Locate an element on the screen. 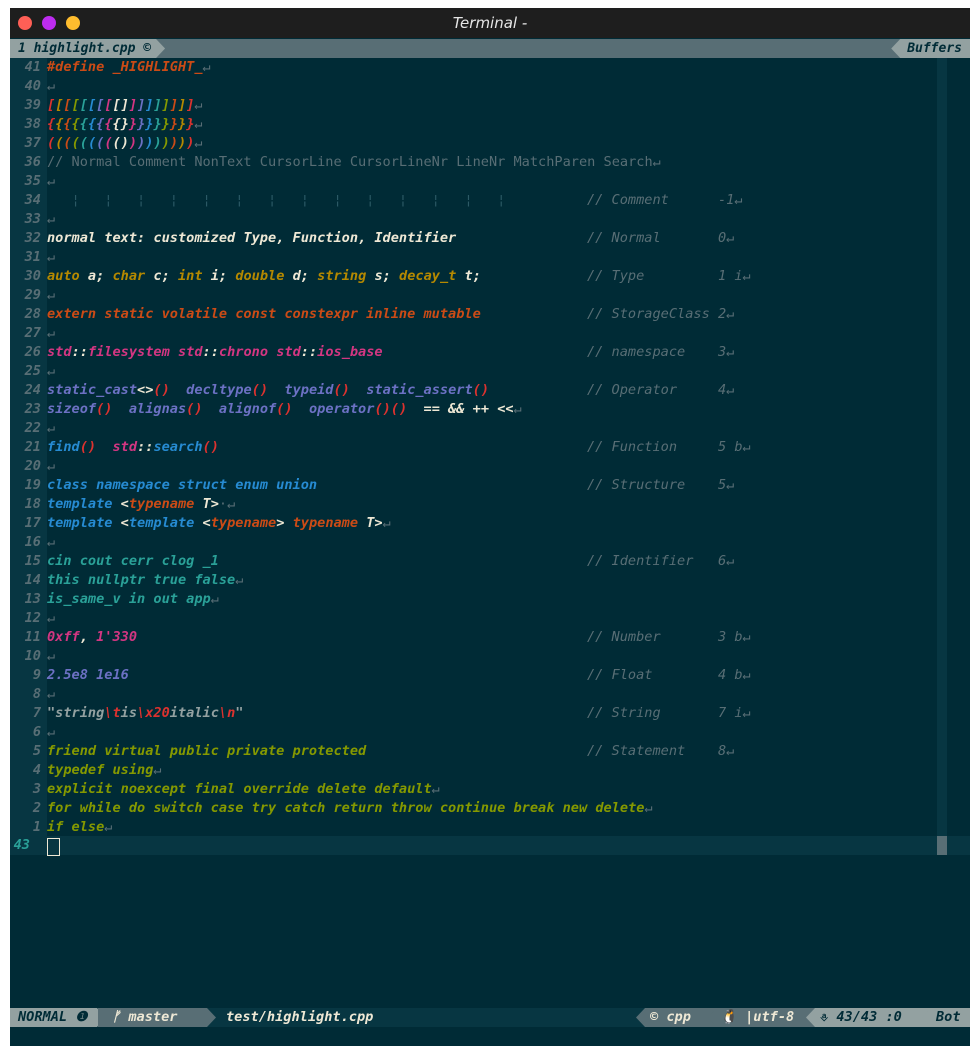 Image resolution: width=980 pixels, height=1058 pixels. line-number: 2 is located at coordinates (36, 808).